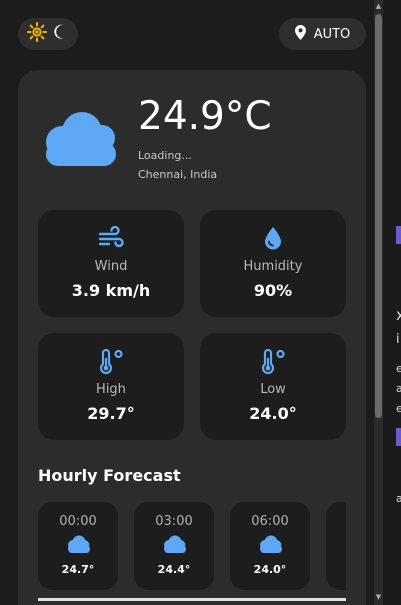 This screenshot has width=401, height=605. Describe the element at coordinates (192, 599) in the screenshot. I see `hourly-scroll-indicator` at that location.